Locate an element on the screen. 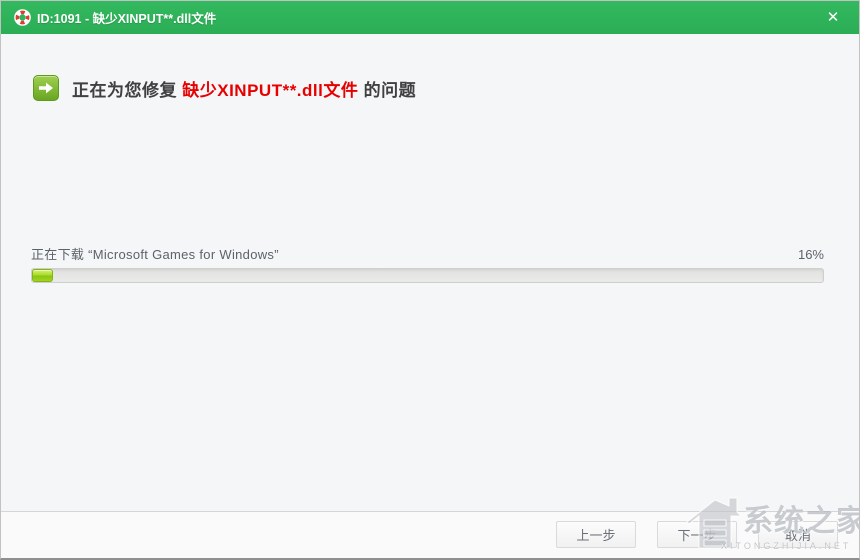 The height and width of the screenshot is (560, 860). cancel-button: 取消 is located at coordinates (798, 534).